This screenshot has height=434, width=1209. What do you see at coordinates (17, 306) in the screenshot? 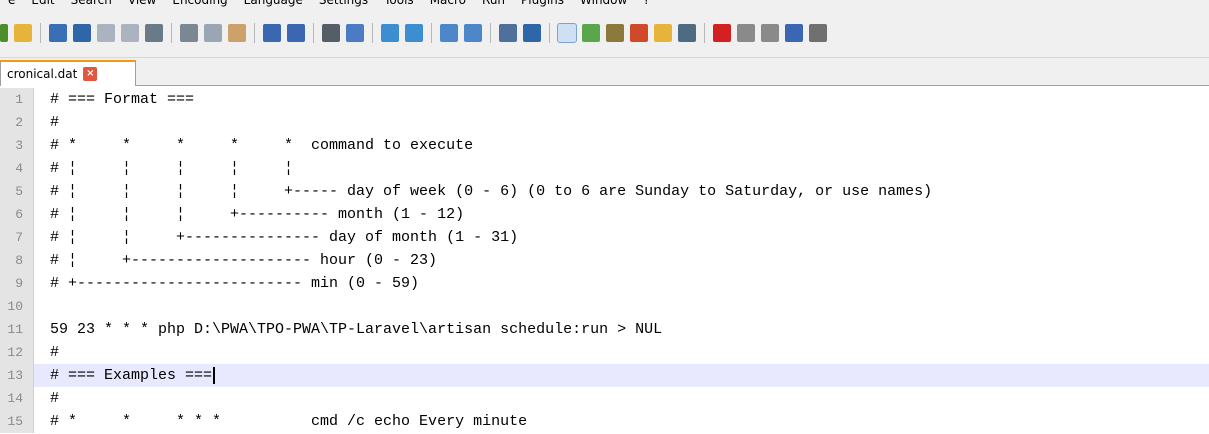
I see `line-number: 10` at bounding box center [17, 306].